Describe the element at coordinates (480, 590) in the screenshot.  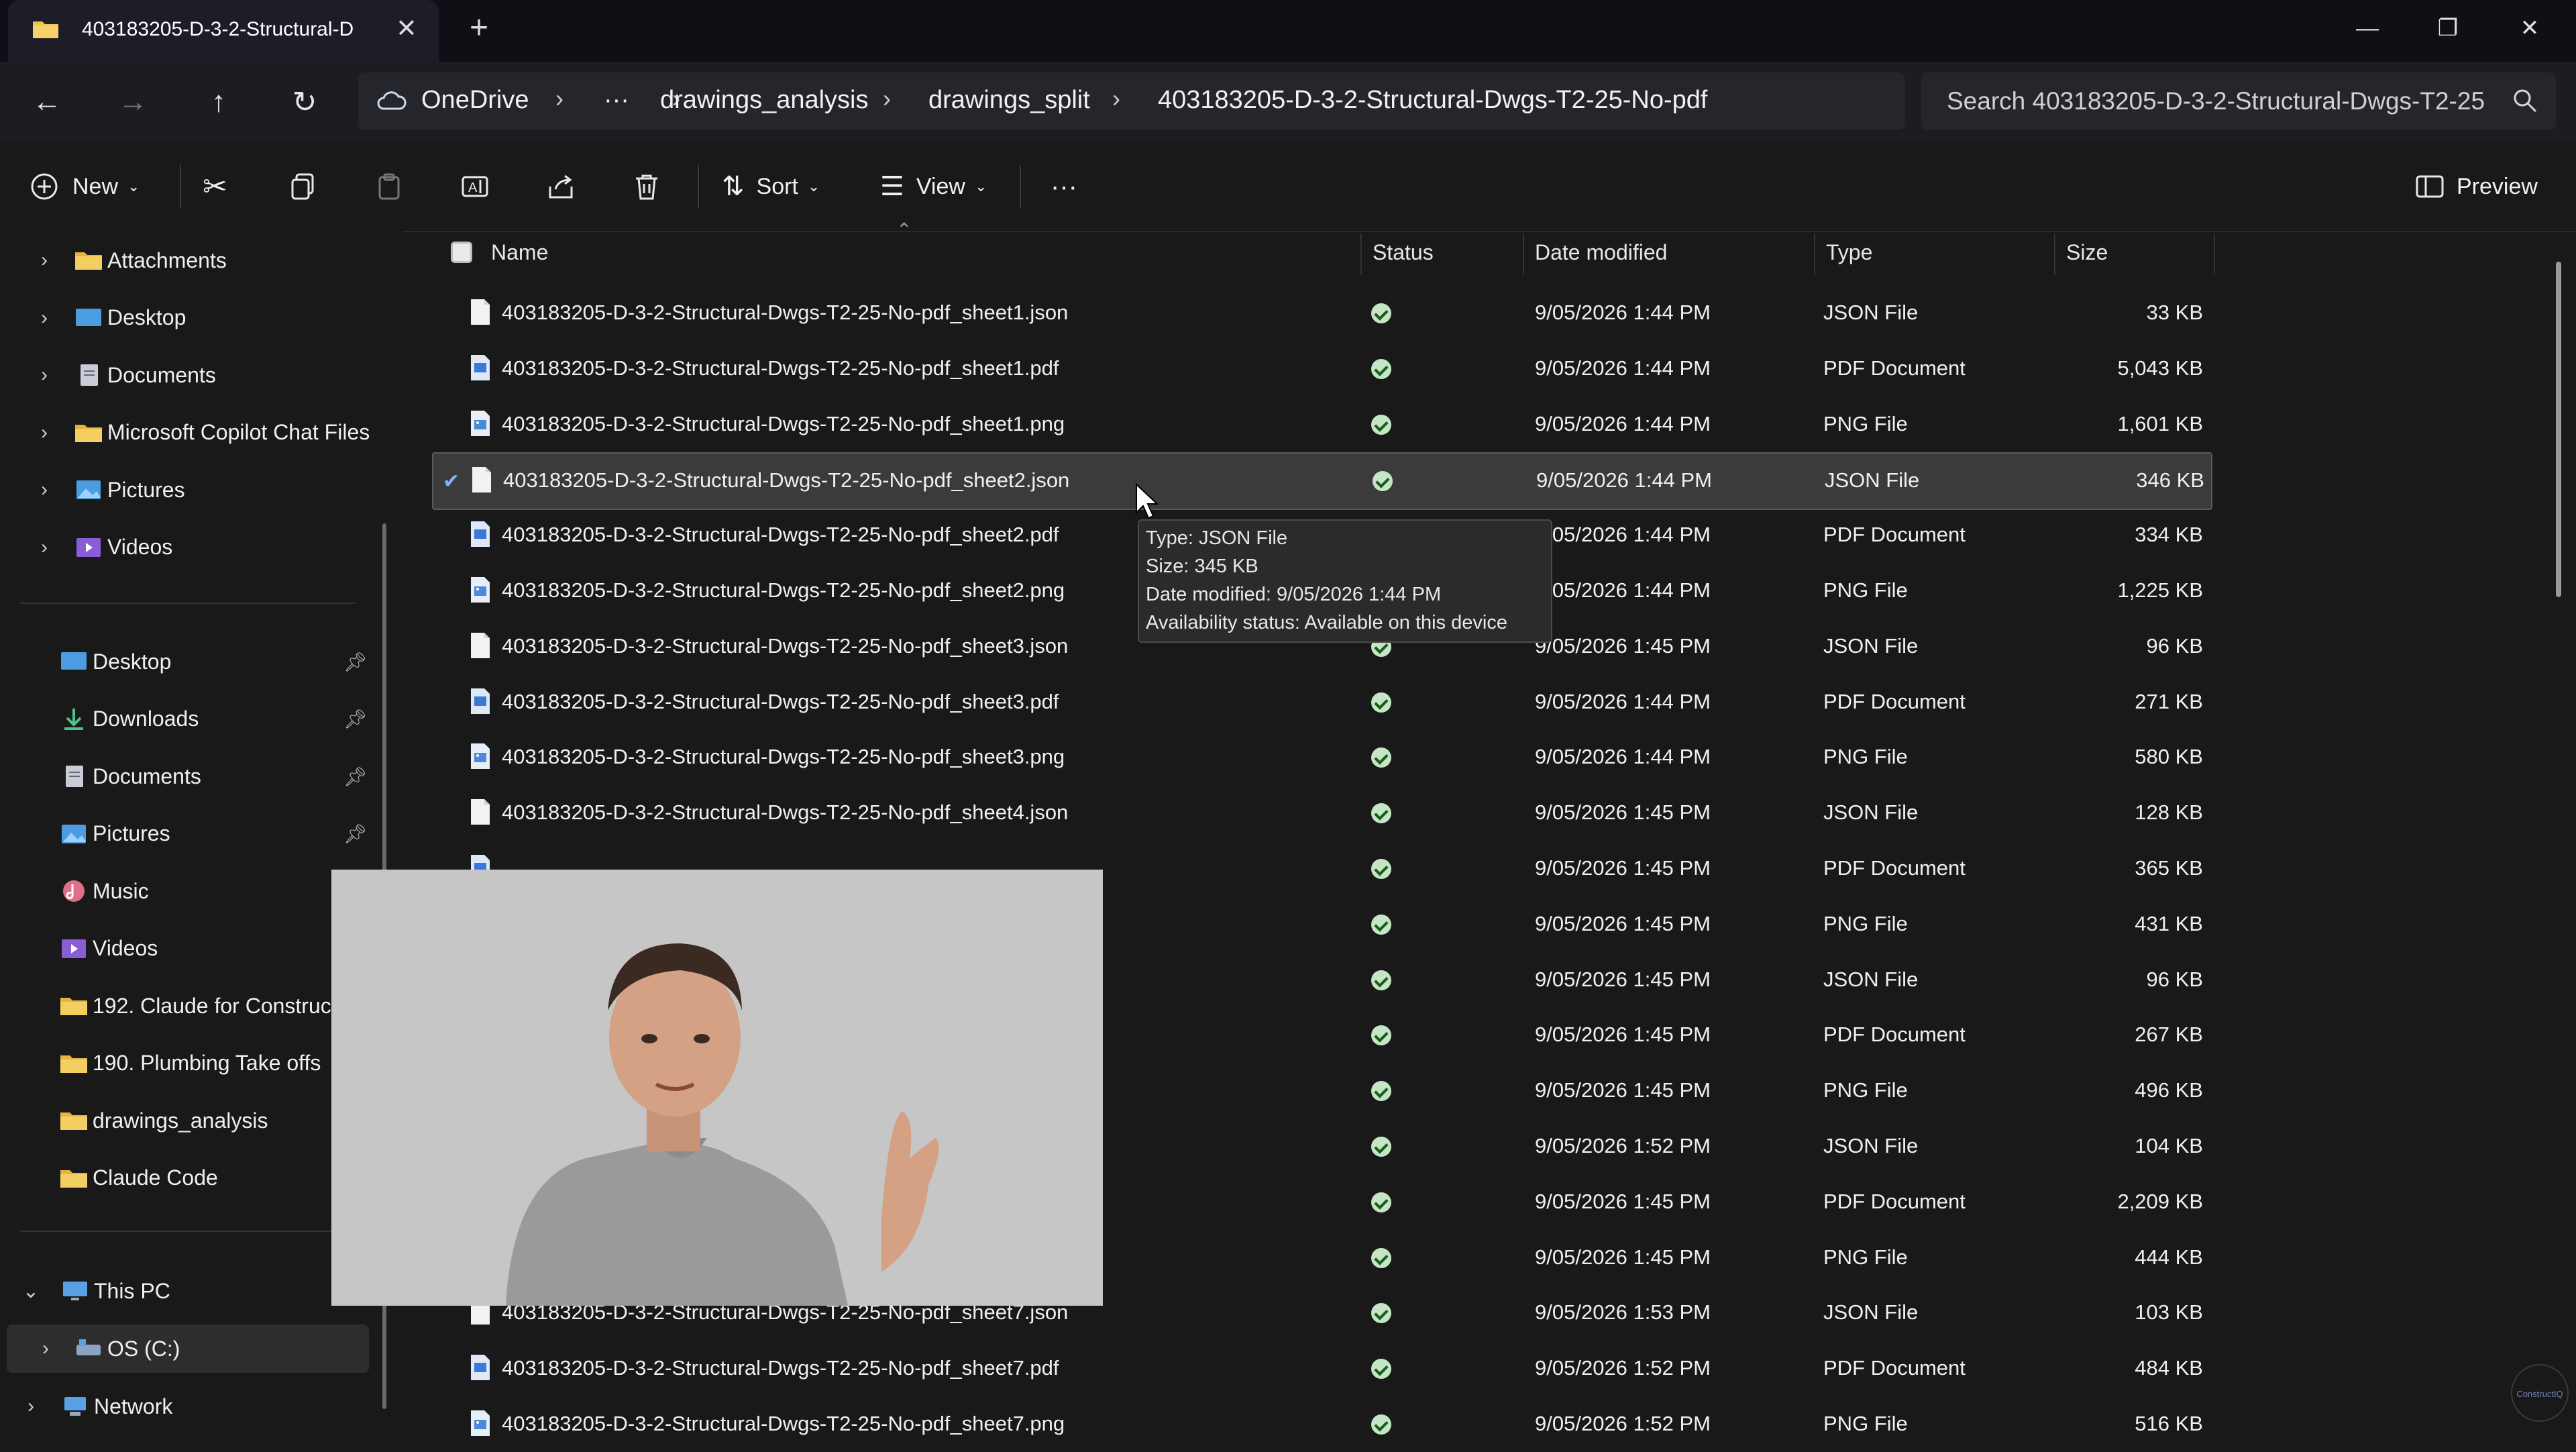
I see `image-file-icon` at that location.